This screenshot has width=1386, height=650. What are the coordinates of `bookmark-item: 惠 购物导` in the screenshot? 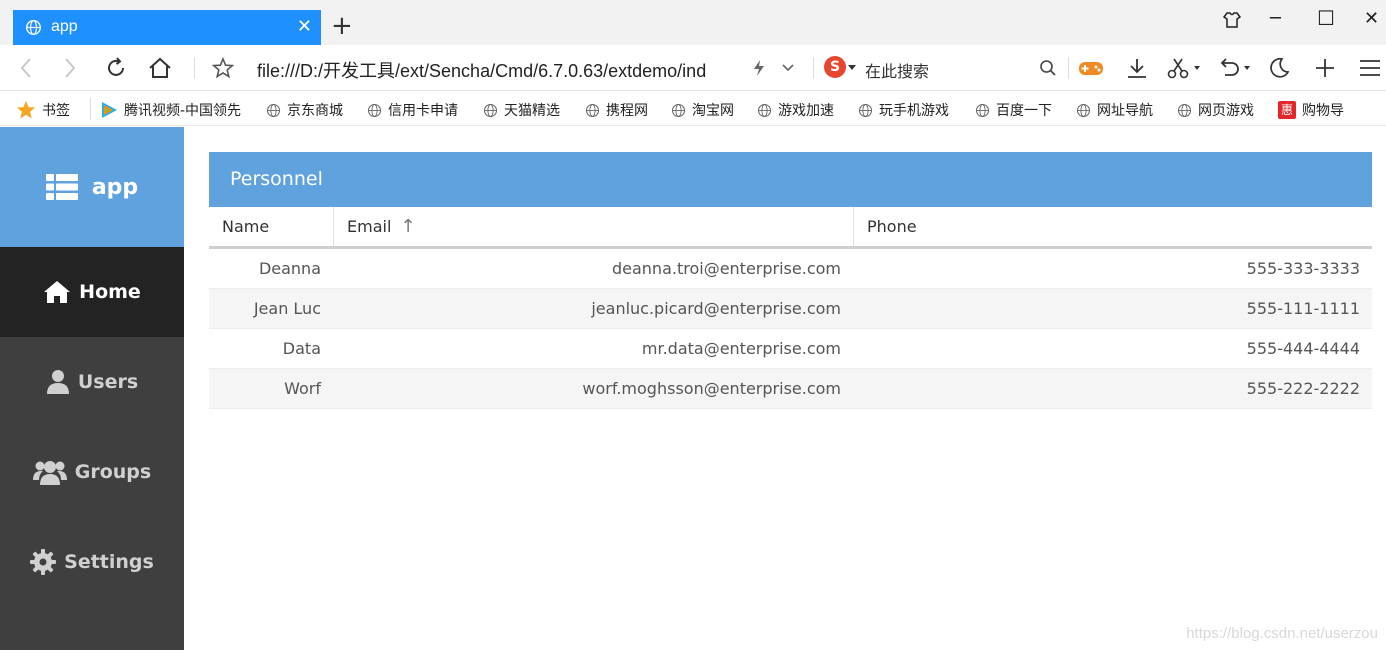 It's located at (1328, 110).